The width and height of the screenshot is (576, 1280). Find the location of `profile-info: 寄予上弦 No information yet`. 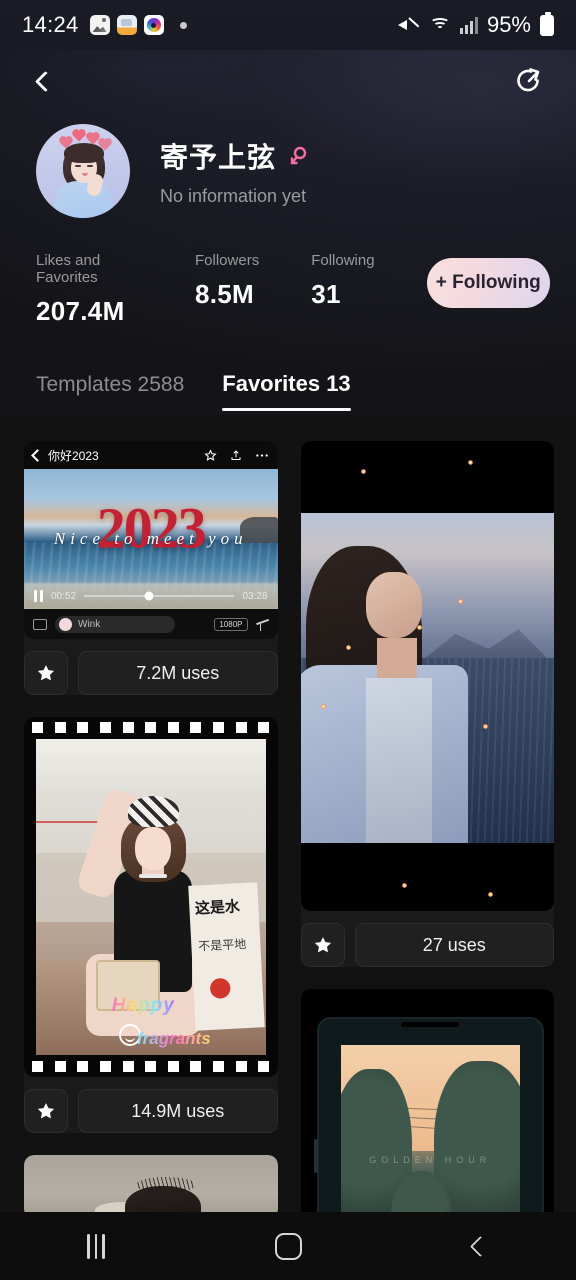

profile-info: 寄予上弦 No information yet is located at coordinates (235, 171).